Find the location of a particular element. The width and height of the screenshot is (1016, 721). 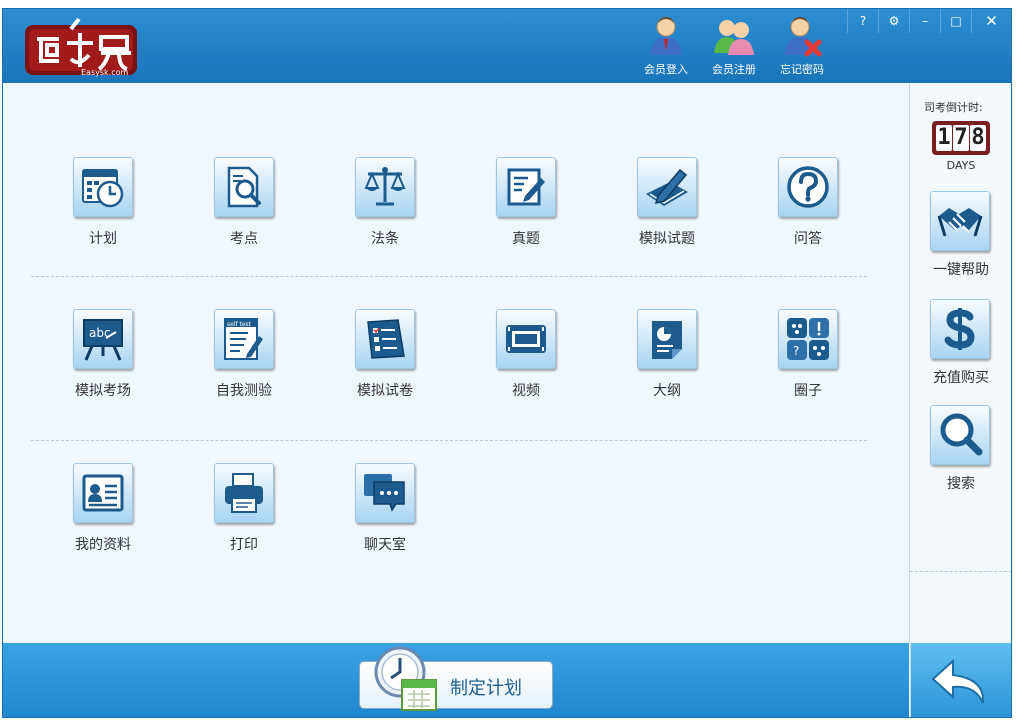

make-plan-button: 制定计划 is located at coordinates (456, 678).